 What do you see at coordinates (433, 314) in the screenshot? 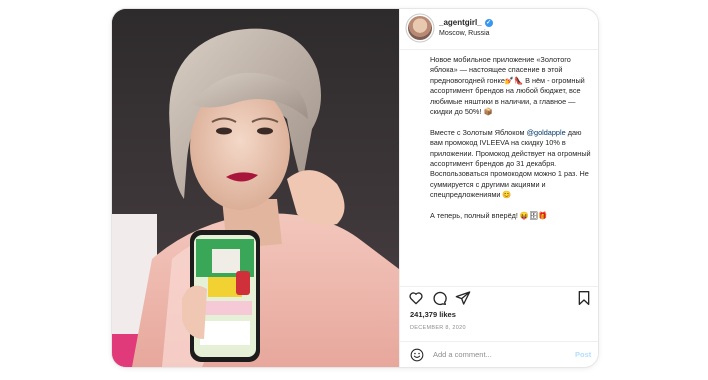
I see `likes-count: 241,379 likes` at bounding box center [433, 314].